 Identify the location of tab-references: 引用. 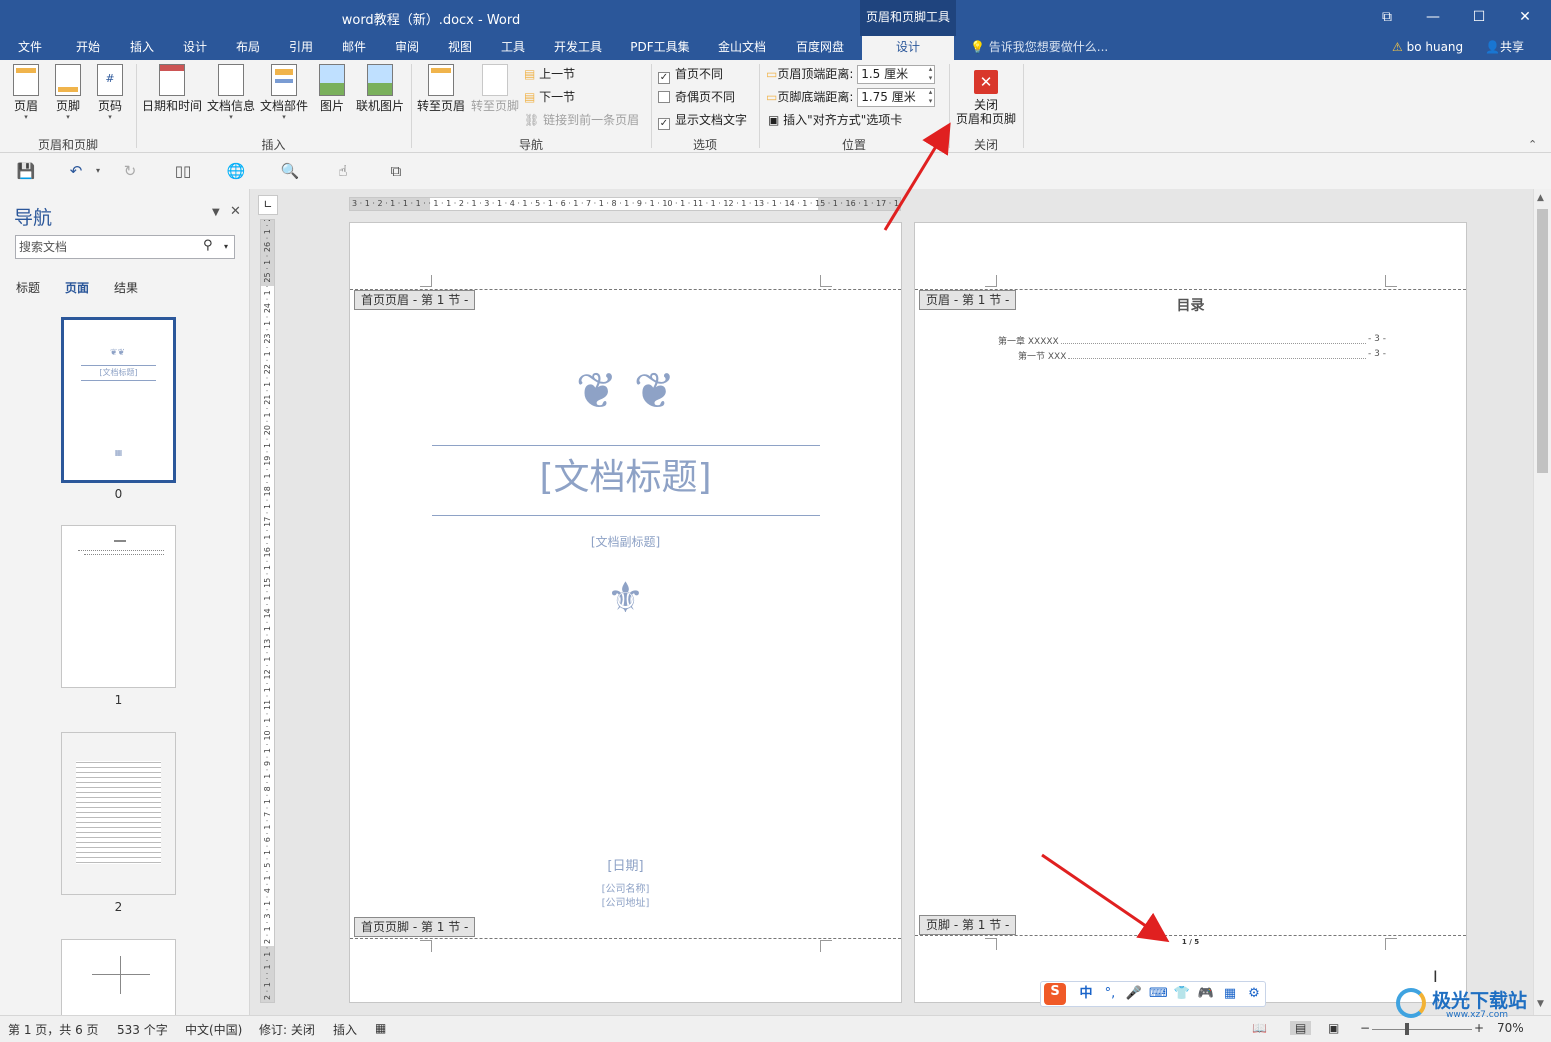
(301, 48).